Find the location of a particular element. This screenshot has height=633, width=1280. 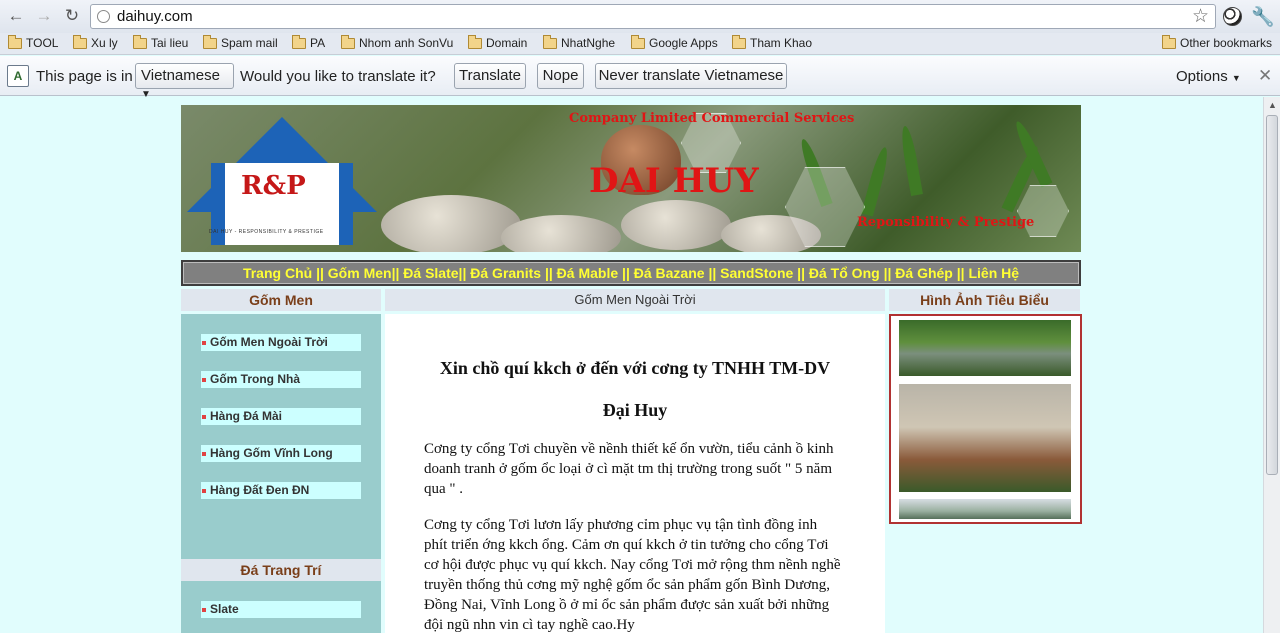

featured-image-interior is located at coordinates (985, 438).